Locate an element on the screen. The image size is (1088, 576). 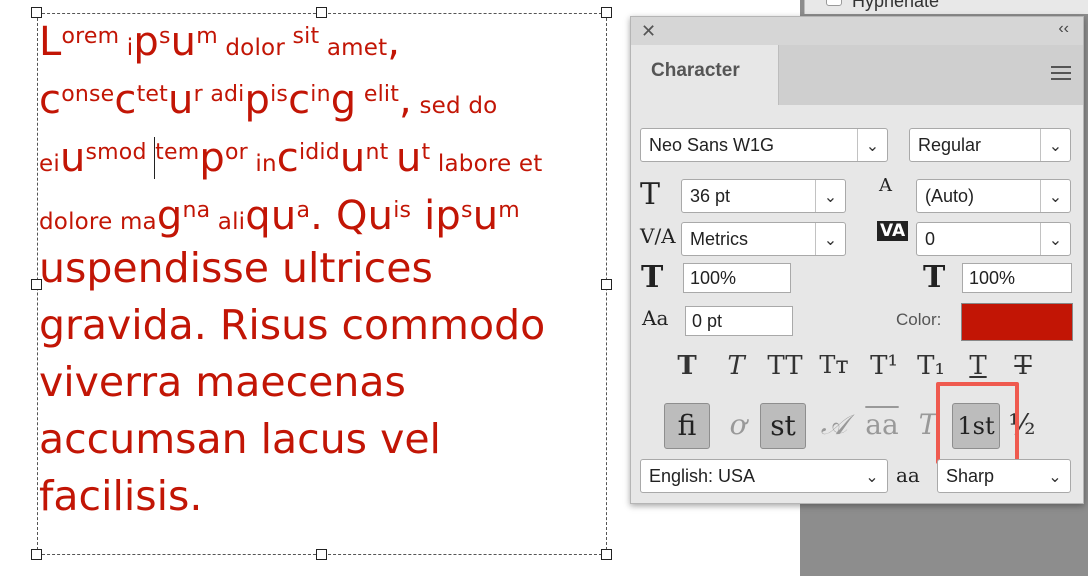
text-line: gravida. Risus commodo is located at coordinates (292, 325).